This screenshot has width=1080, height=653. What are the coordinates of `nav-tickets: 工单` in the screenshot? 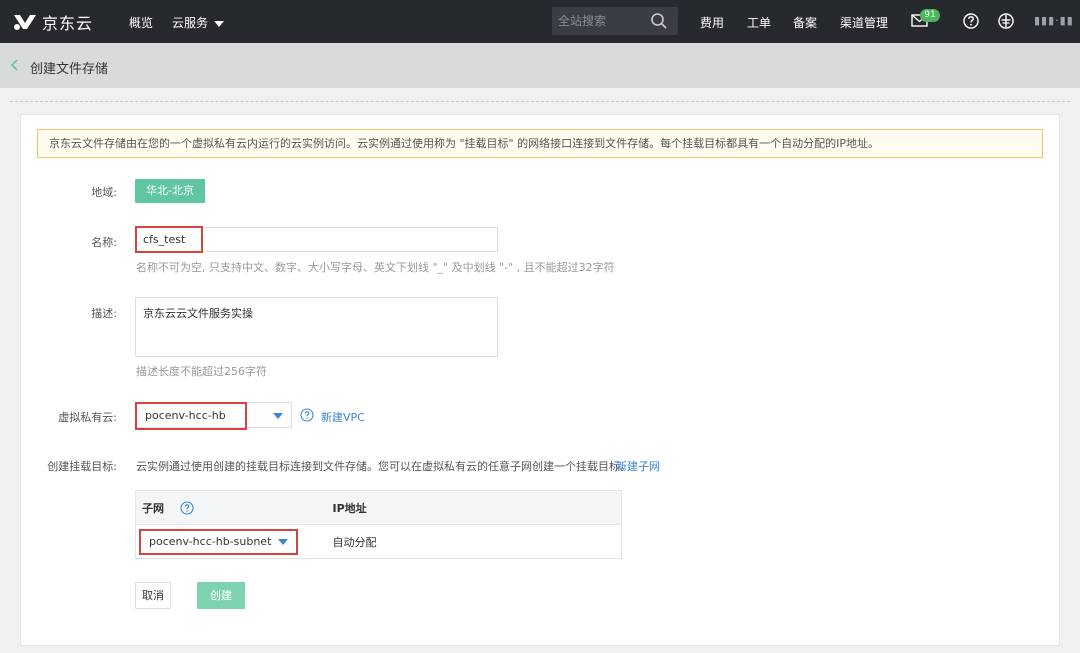 It's located at (759, 22).